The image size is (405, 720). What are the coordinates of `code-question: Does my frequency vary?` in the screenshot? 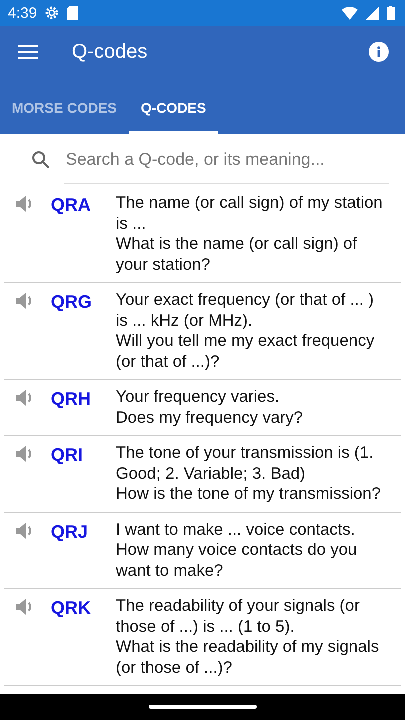 It's located at (210, 418).